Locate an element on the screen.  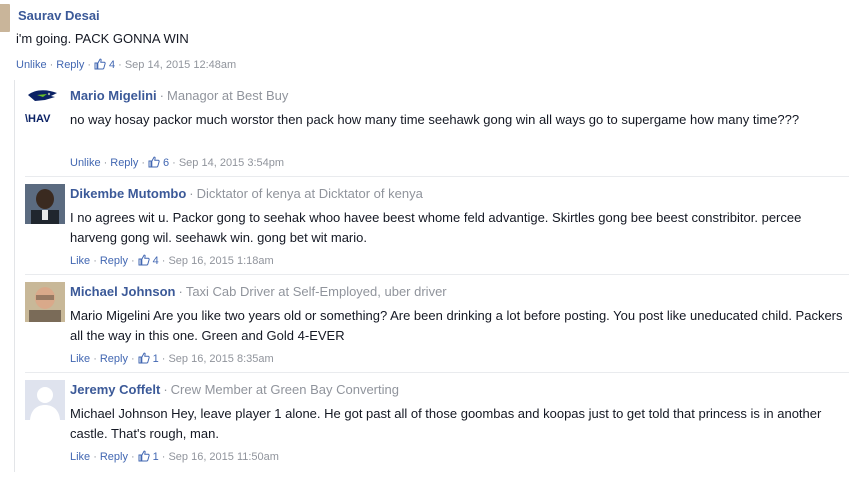
reply-author: Michael Johnson is located at coordinates (122, 291).